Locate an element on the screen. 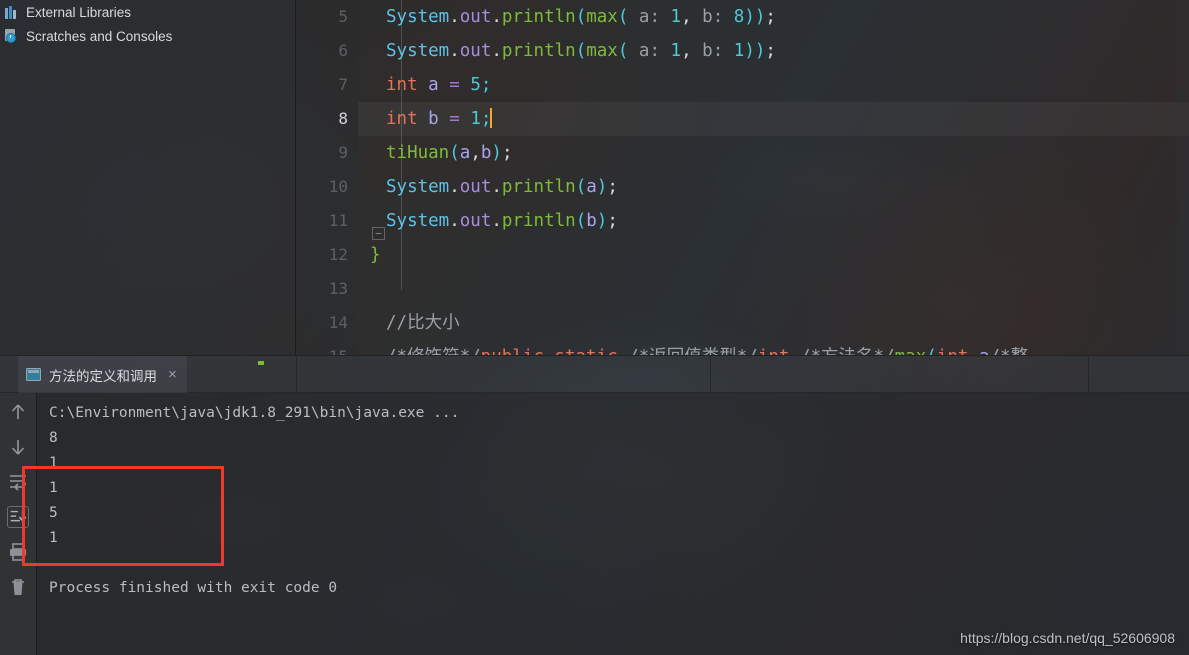  code-token: b: is located at coordinates (718, 17).